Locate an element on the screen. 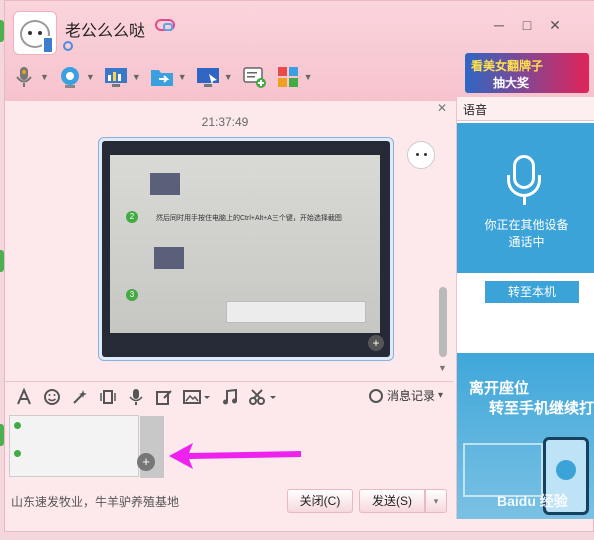 The height and width of the screenshot is (540, 594). shake-icon is located at coordinates (108, 397).